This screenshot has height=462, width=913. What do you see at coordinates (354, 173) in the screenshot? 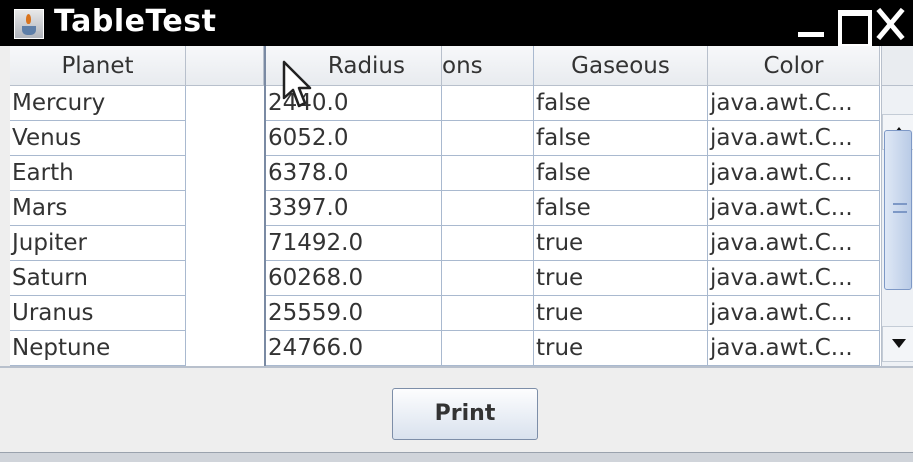
I see `cell-radius: 6378.0` at bounding box center [354, 173].